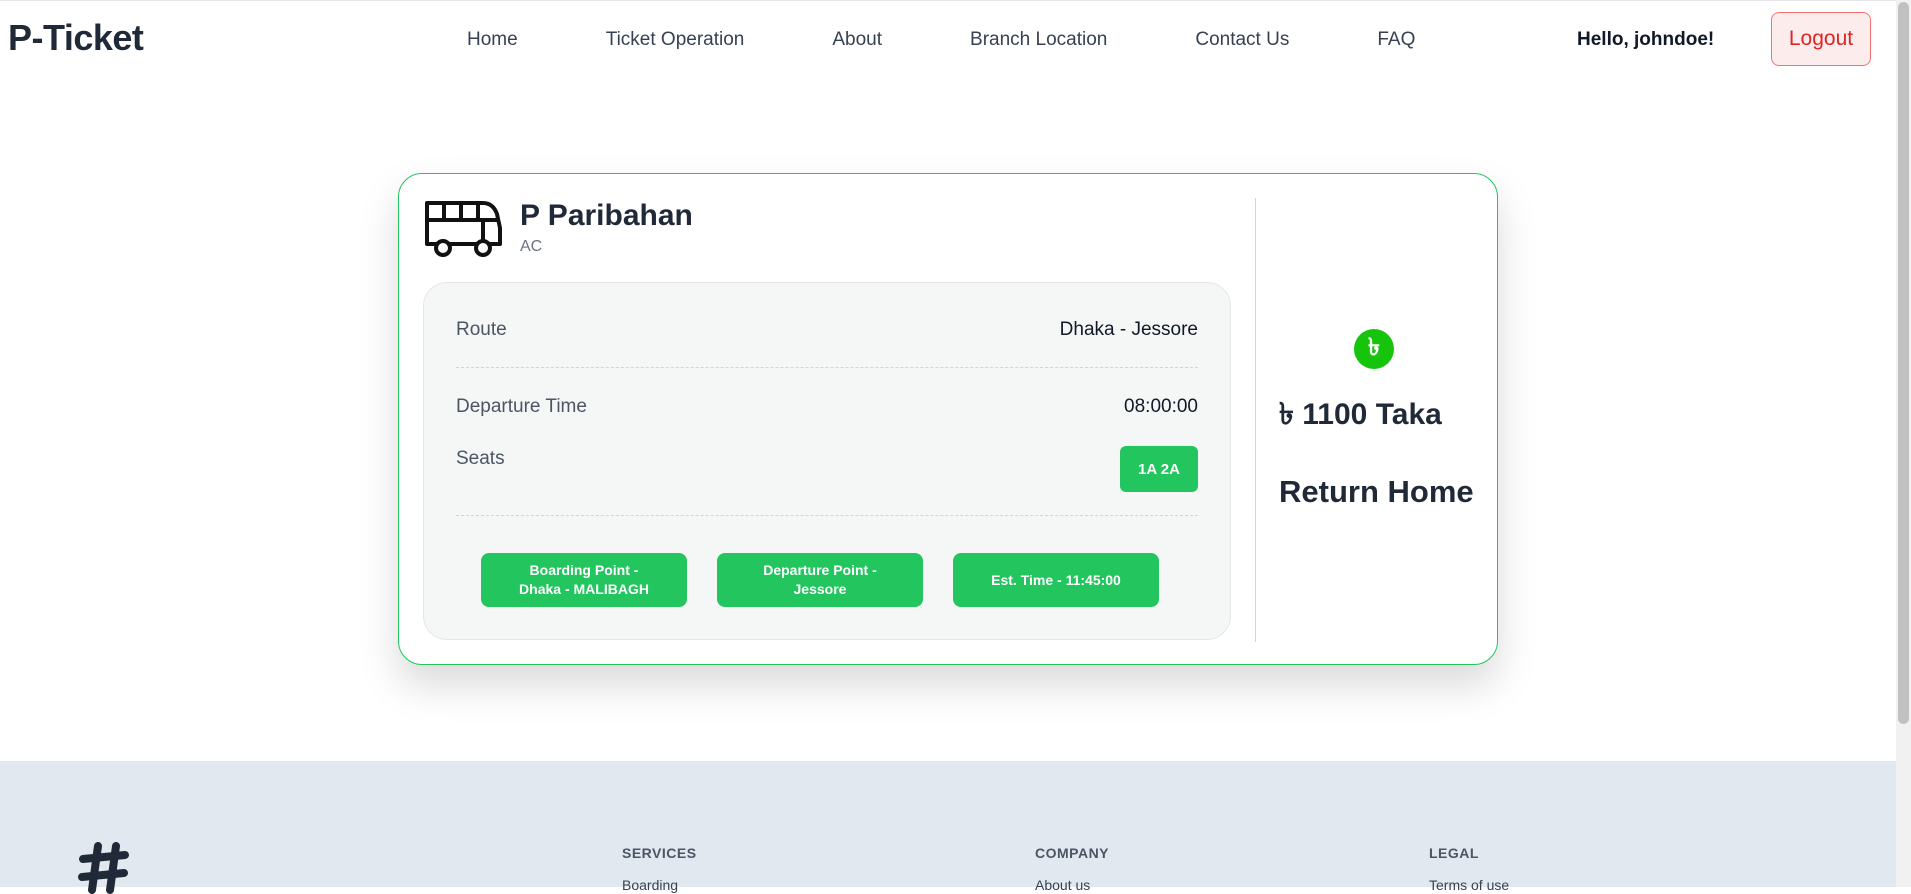  I want to click on bus-class: AC, so click(531, 246).